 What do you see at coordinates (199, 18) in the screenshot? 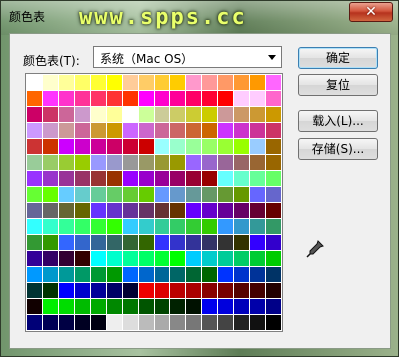
I see `title-bar: 颜色表 www.spps.cc ✕` at bounding box center [199, 18].